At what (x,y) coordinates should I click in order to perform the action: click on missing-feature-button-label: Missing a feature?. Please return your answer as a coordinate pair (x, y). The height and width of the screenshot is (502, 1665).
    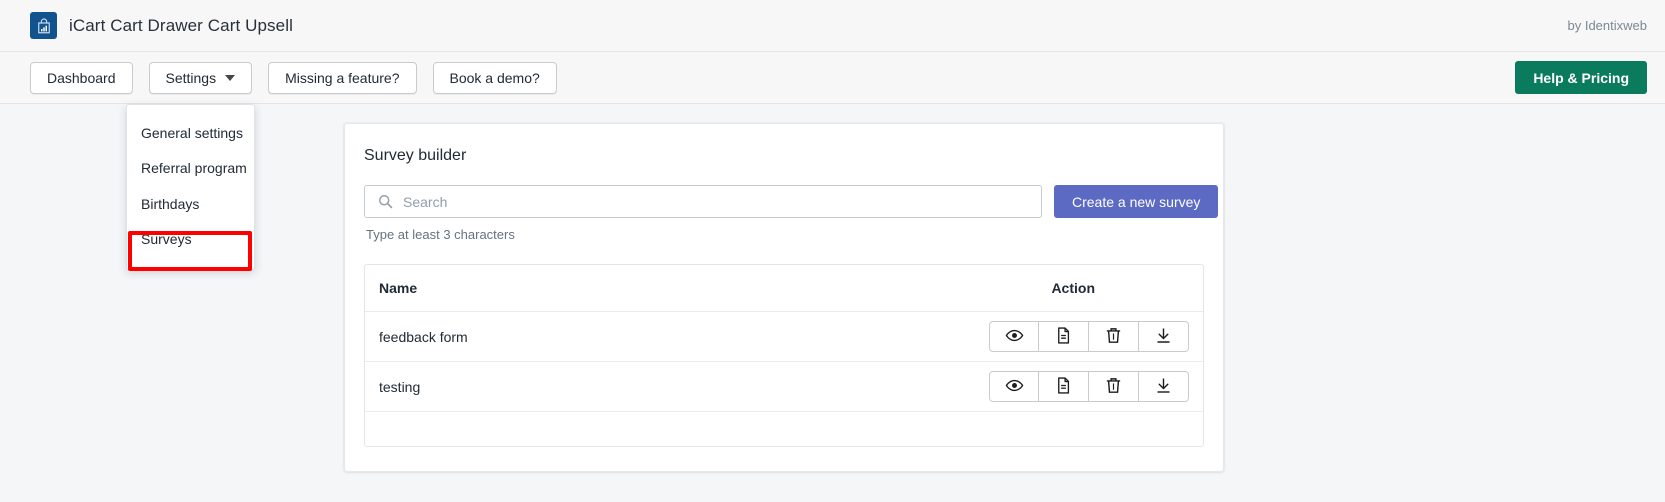
    Looking at the image, I should click on (342, 77).